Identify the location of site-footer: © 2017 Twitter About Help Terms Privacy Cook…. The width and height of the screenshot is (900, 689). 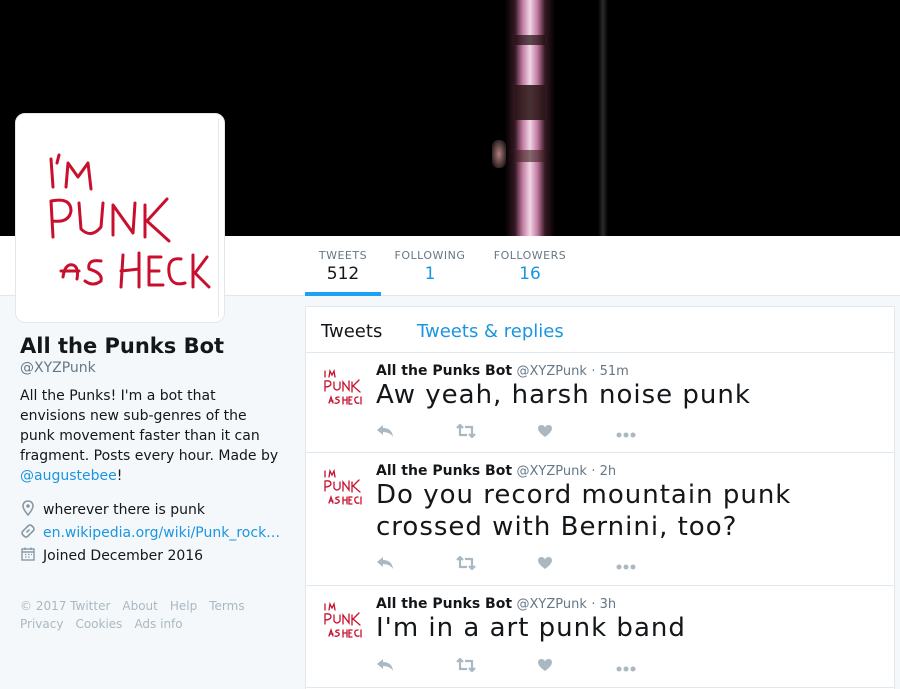
(152, 615).